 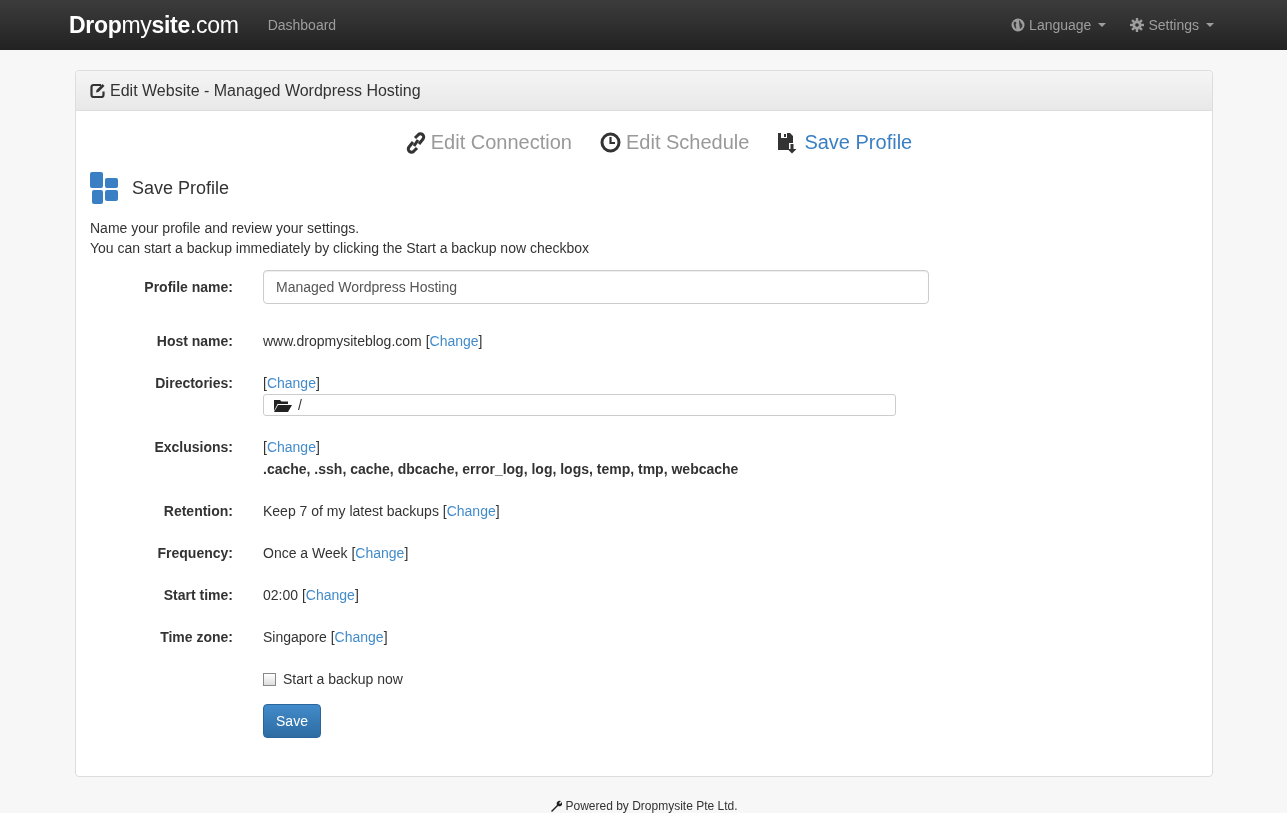 What do you see at coordinates (351, 511) in the screenshot?
I see `field-value: Keep 7 of my latest backups` at bounding box center [351, 511].